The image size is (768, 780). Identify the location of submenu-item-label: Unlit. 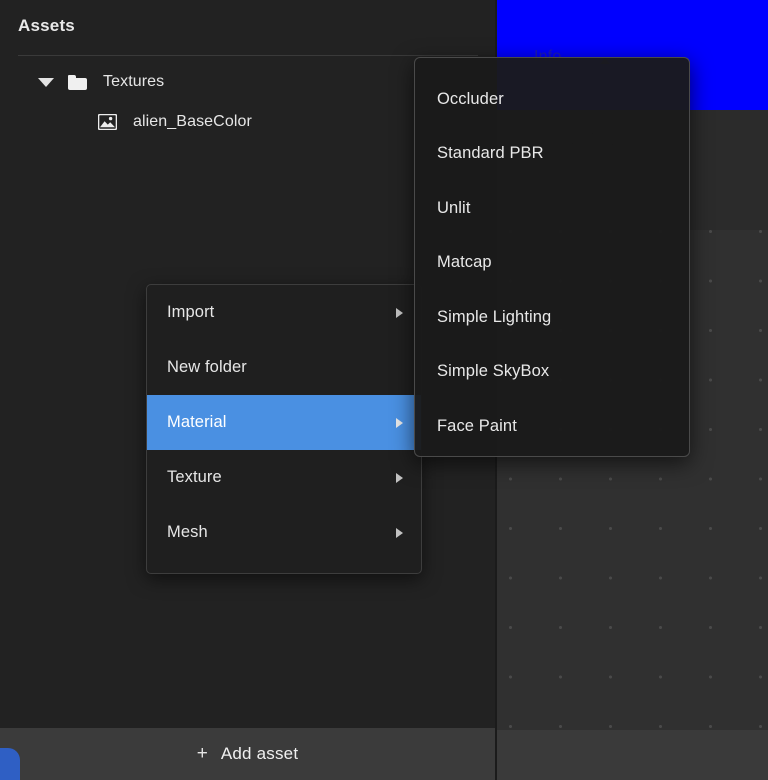
(454, 207).